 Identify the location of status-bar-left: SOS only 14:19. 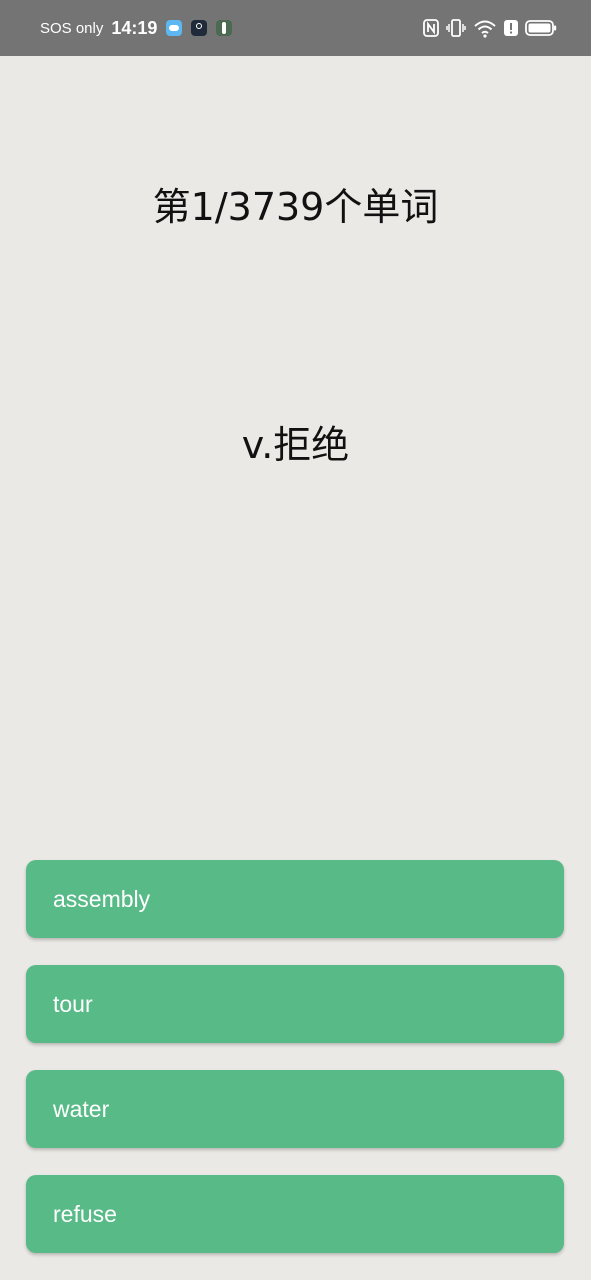
(136, 28).